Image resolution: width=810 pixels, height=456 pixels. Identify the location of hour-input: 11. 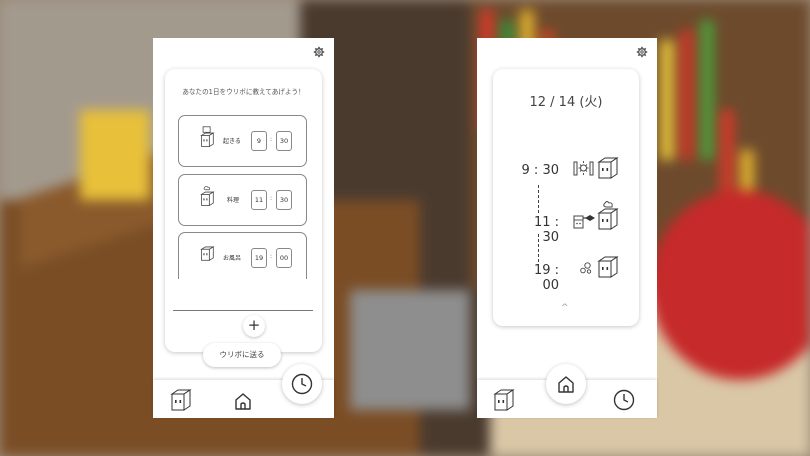
(259, 200).